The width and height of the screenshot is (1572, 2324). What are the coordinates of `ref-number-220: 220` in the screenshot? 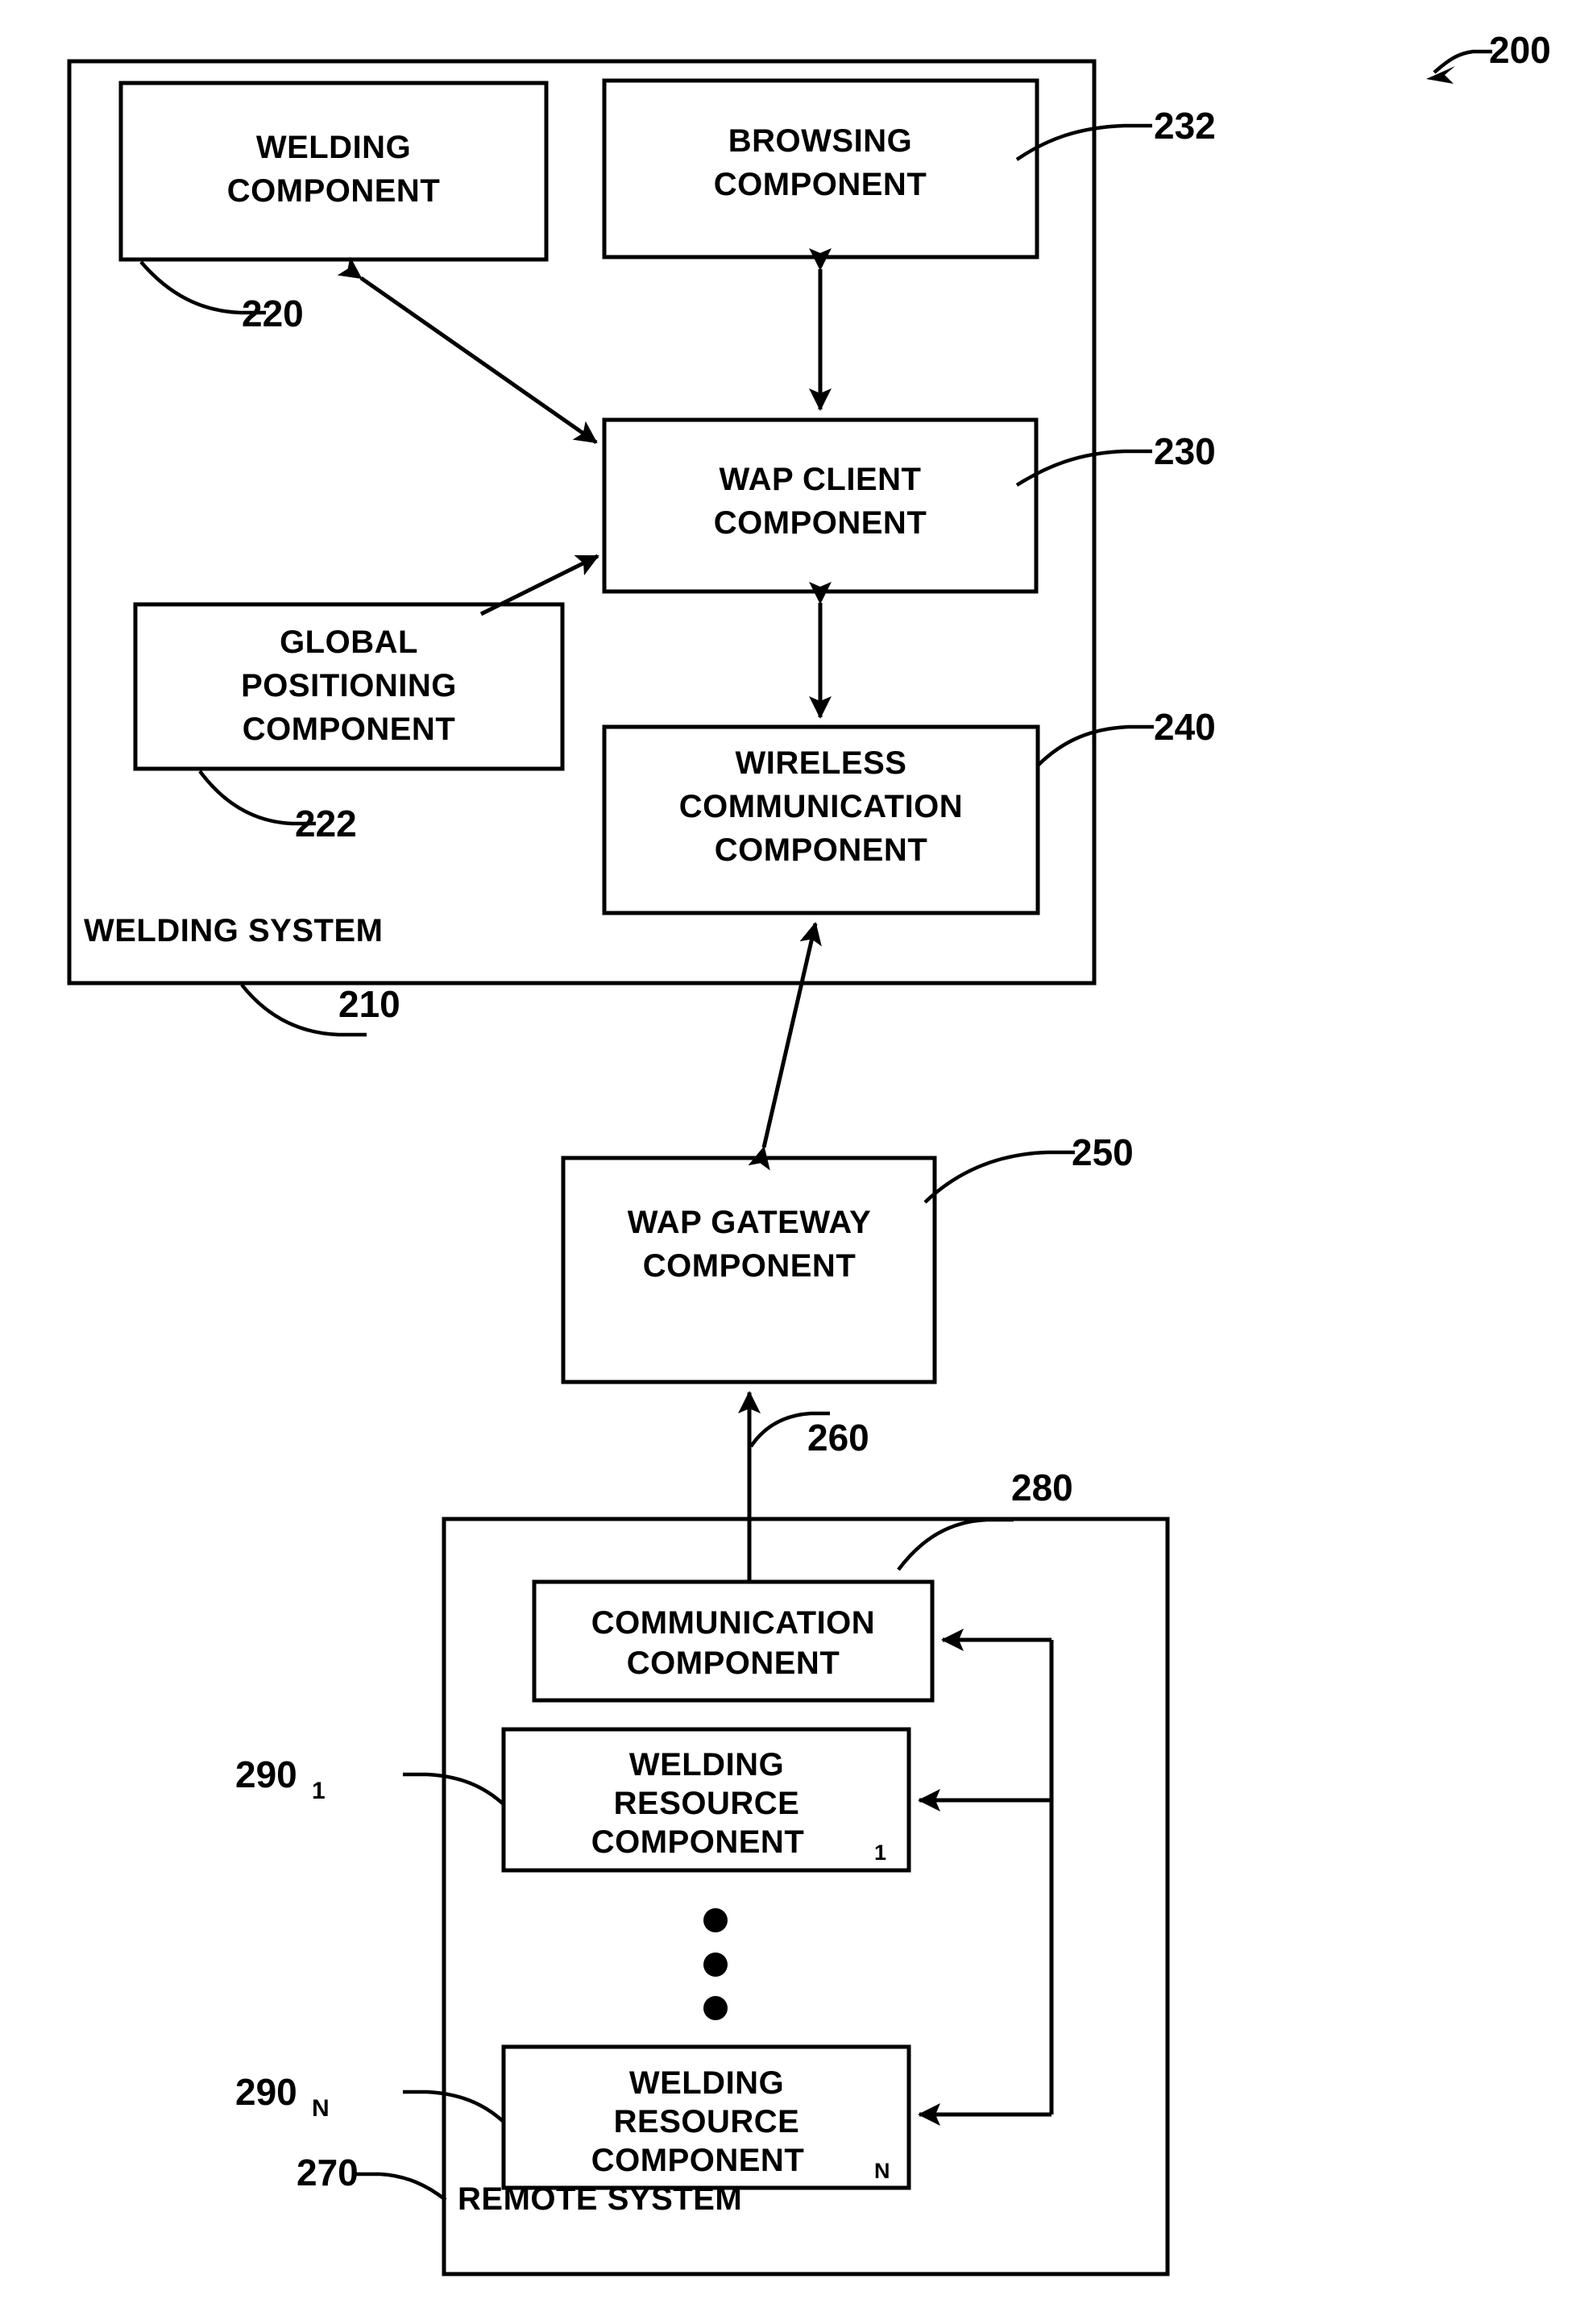 It's located at (273, 313).